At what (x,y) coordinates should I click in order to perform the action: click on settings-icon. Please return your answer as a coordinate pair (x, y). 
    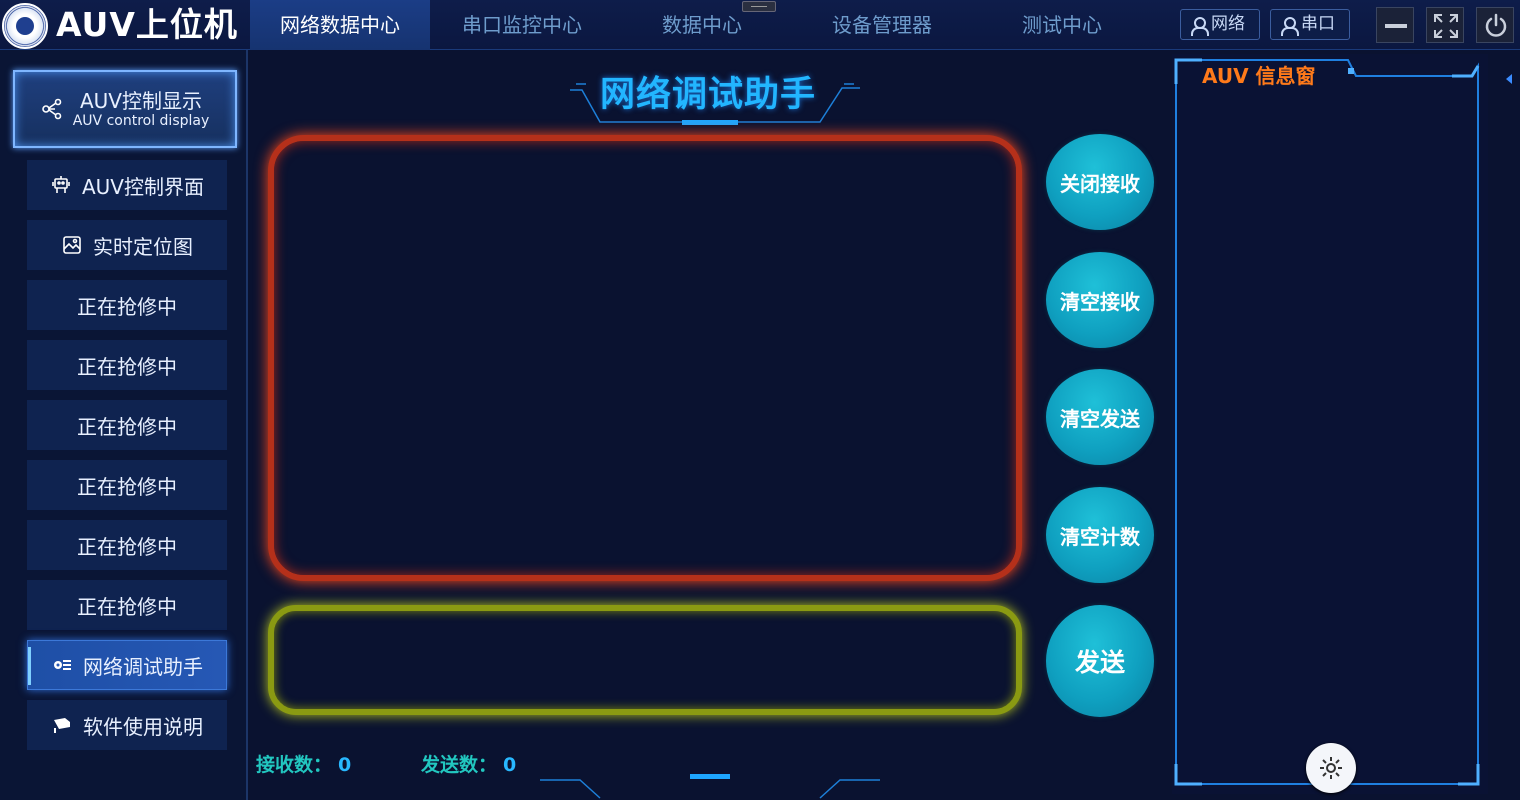
    Looking at the image, I should click on (1331, 768).